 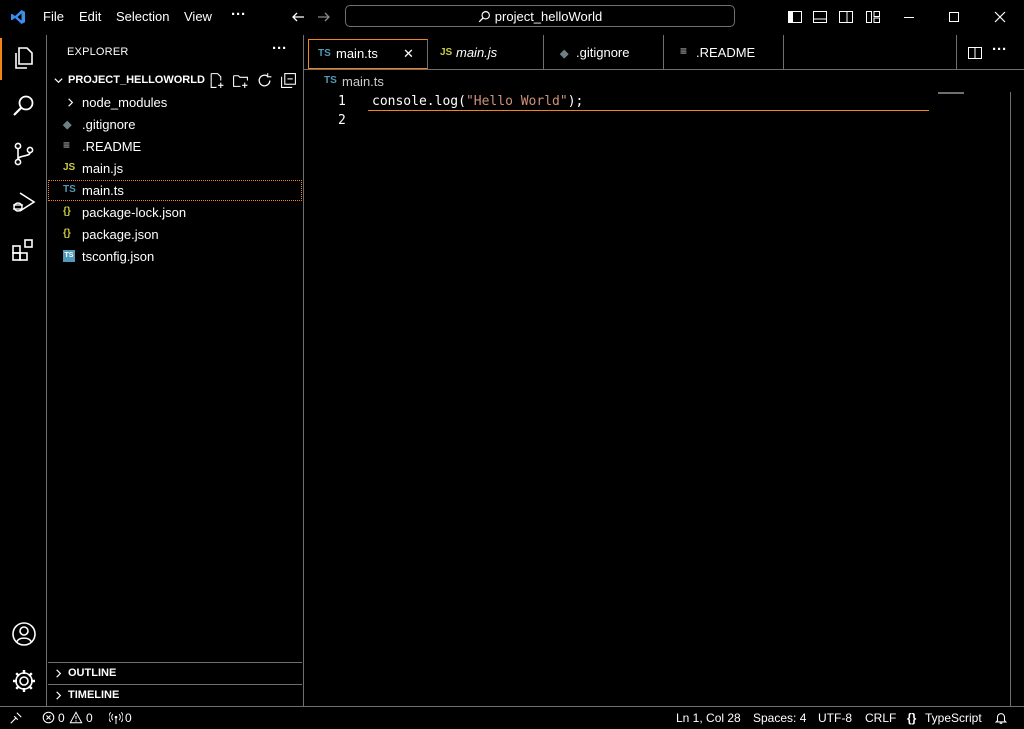 What do you see at coordinates (24, 58) in the screenshot?
I see `explorer-icon` at bounding box center [24, 58].